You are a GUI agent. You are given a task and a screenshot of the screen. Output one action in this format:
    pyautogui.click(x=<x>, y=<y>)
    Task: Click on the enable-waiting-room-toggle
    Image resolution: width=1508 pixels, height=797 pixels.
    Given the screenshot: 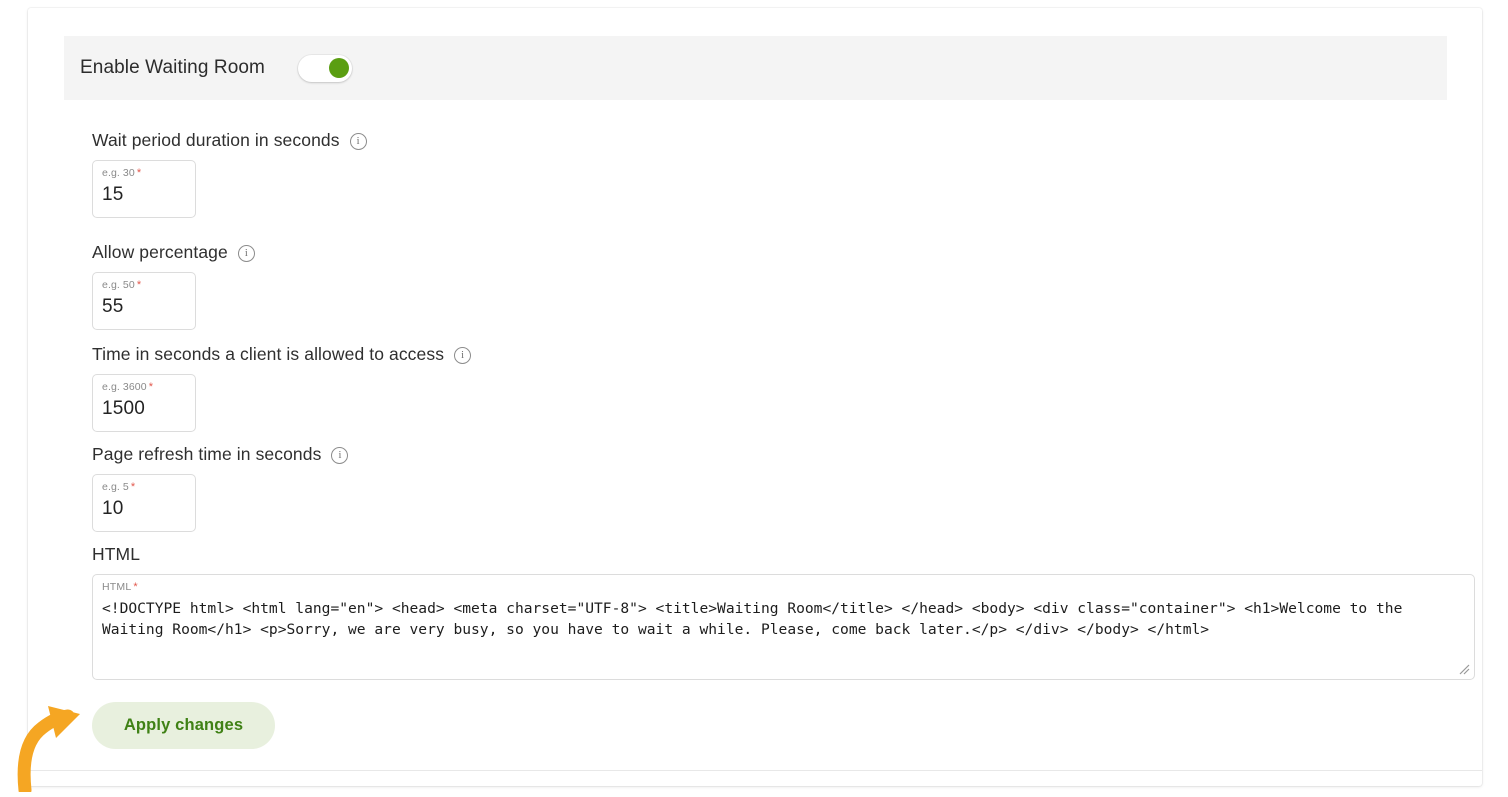 What is the action you would take?
    pyautogui.click(x=324, y=68)
    